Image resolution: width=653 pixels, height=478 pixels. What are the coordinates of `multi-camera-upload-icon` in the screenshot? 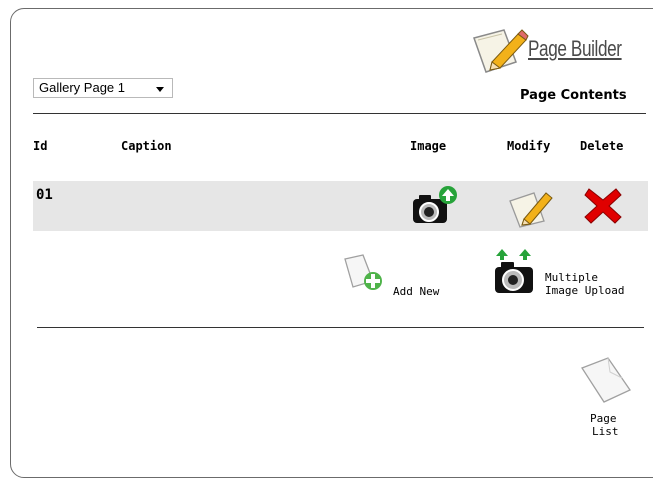 It's located at (514, 271).